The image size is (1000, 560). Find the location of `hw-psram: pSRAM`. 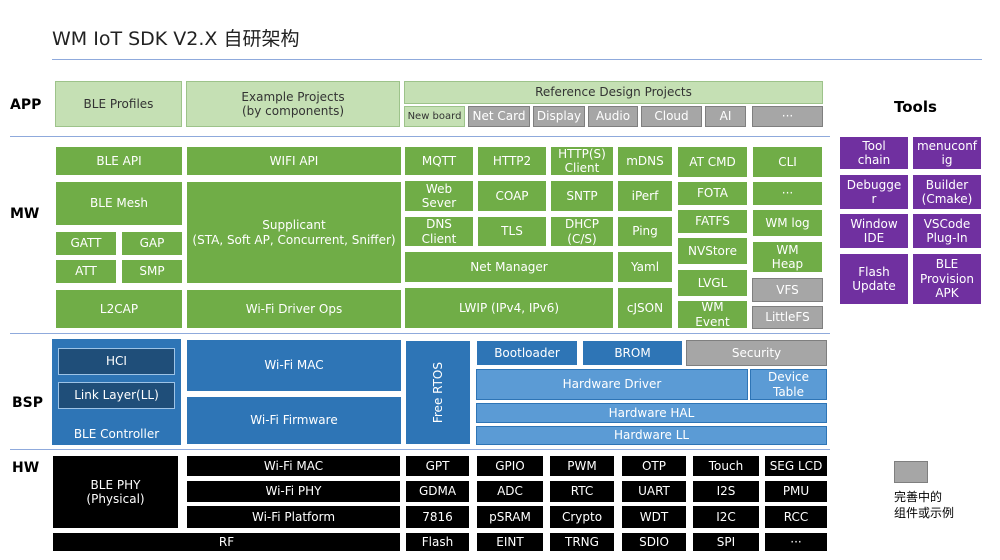

hw-psram: pSRAM is located at coordinates (510, 517).